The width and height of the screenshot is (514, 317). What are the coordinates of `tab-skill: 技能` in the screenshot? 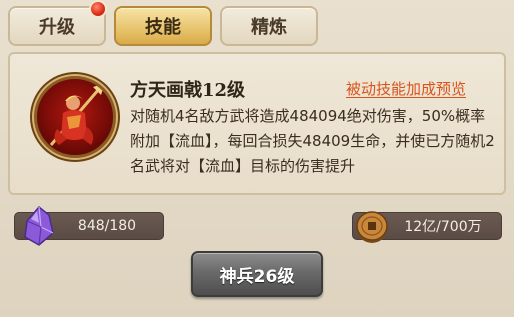 It's located at (163, 26).